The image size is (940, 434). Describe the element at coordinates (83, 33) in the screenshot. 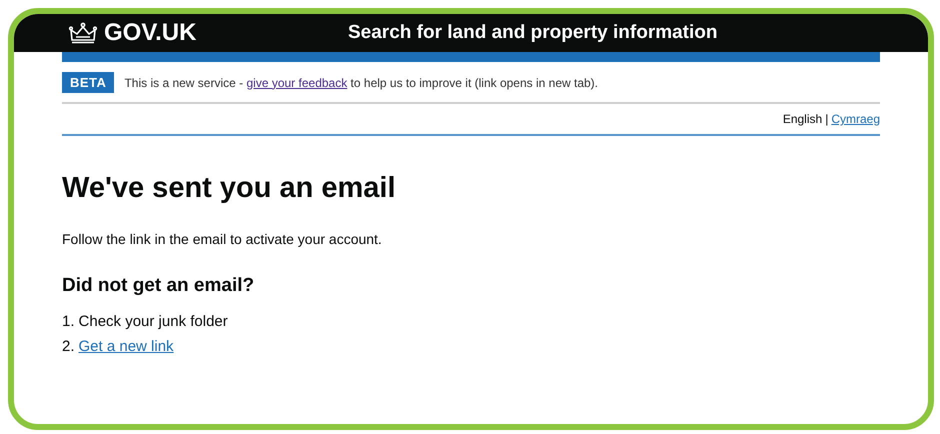

I see `crown-icon` at that location.